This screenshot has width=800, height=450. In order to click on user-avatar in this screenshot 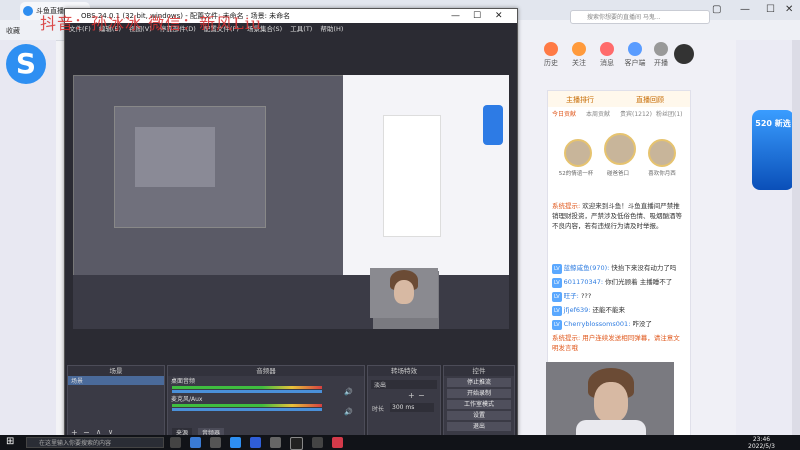, I will do `click(684, 54)`.